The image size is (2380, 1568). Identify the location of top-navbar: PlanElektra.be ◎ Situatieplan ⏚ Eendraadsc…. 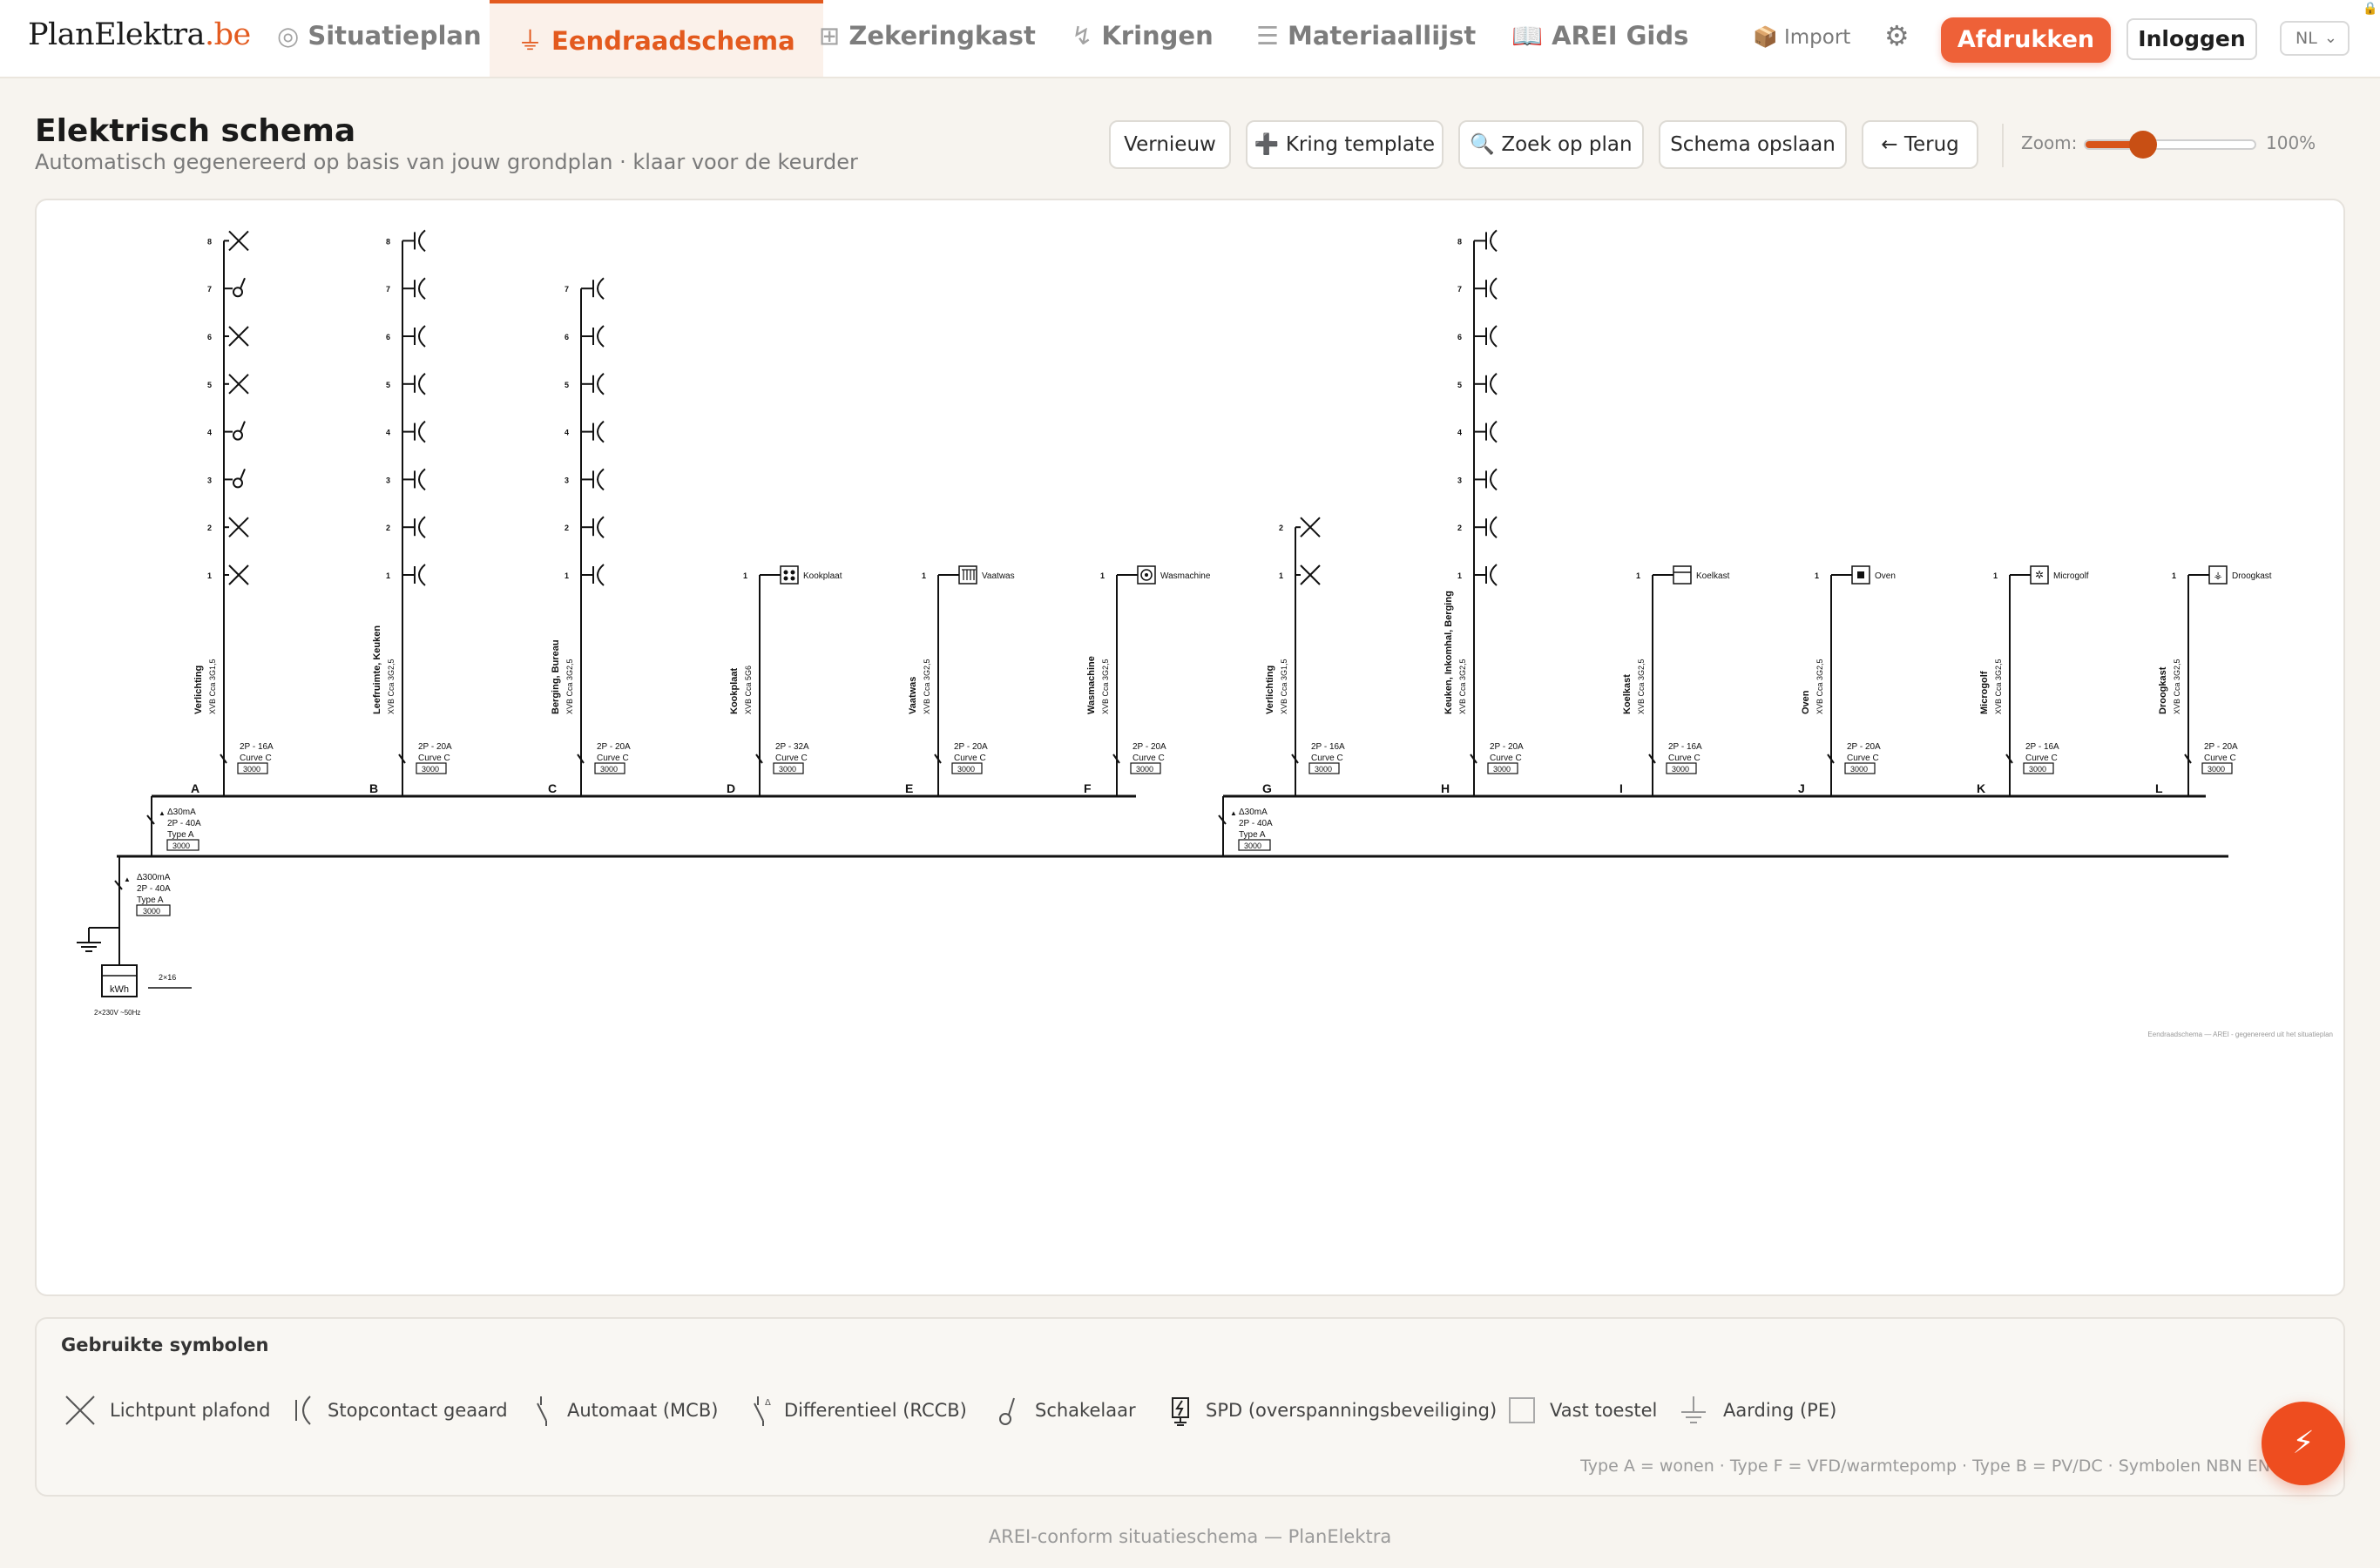
(1190, 39).